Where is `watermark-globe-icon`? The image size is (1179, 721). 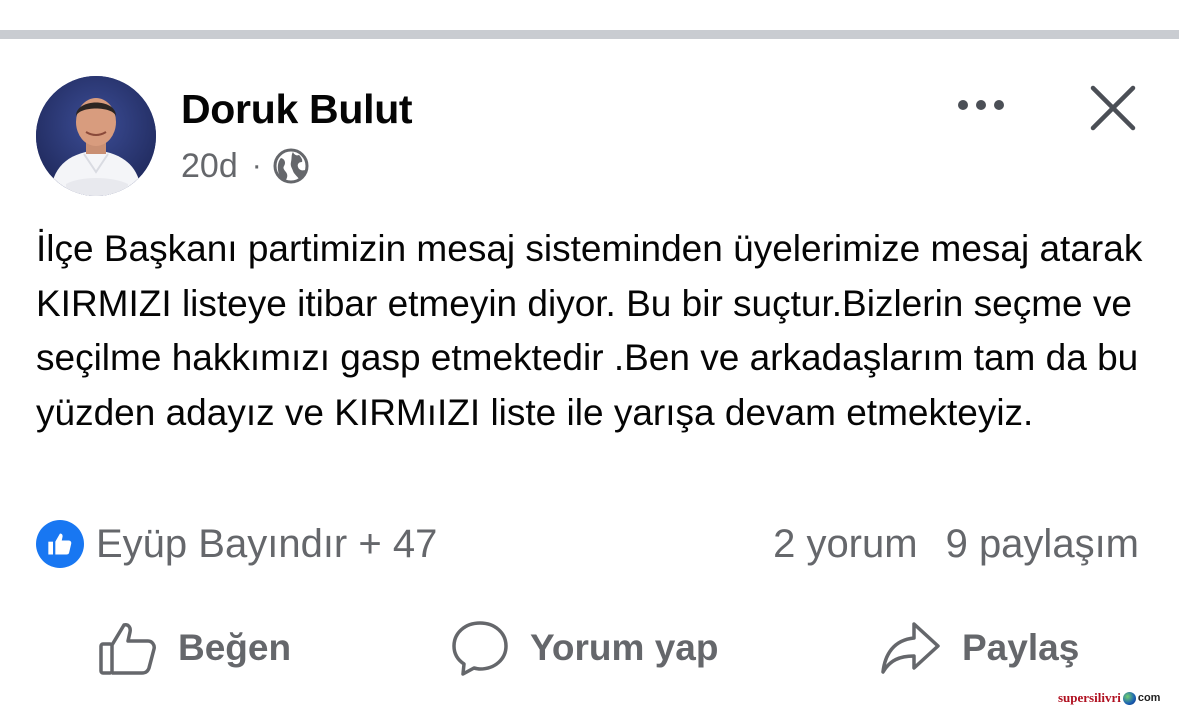 watermark-globe-icon is located at coordinates (1129, 698).